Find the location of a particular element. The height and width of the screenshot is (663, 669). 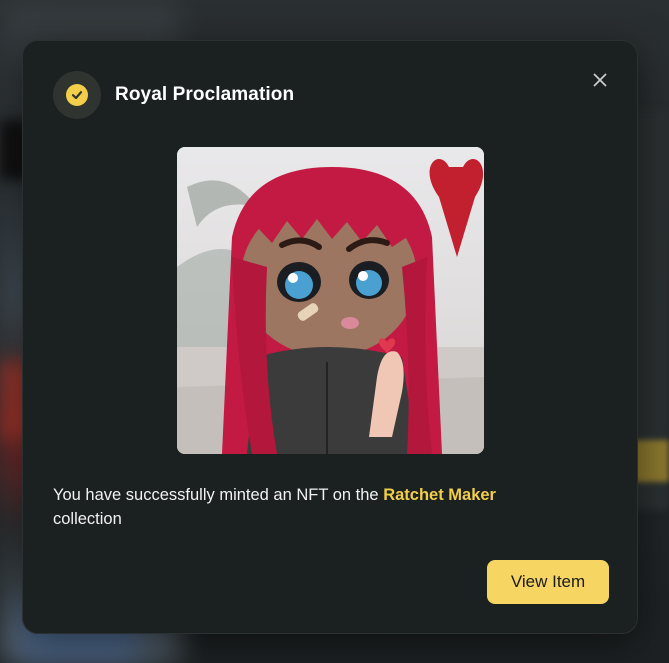

message-suffix: collection is located at coordinates (87, 519).